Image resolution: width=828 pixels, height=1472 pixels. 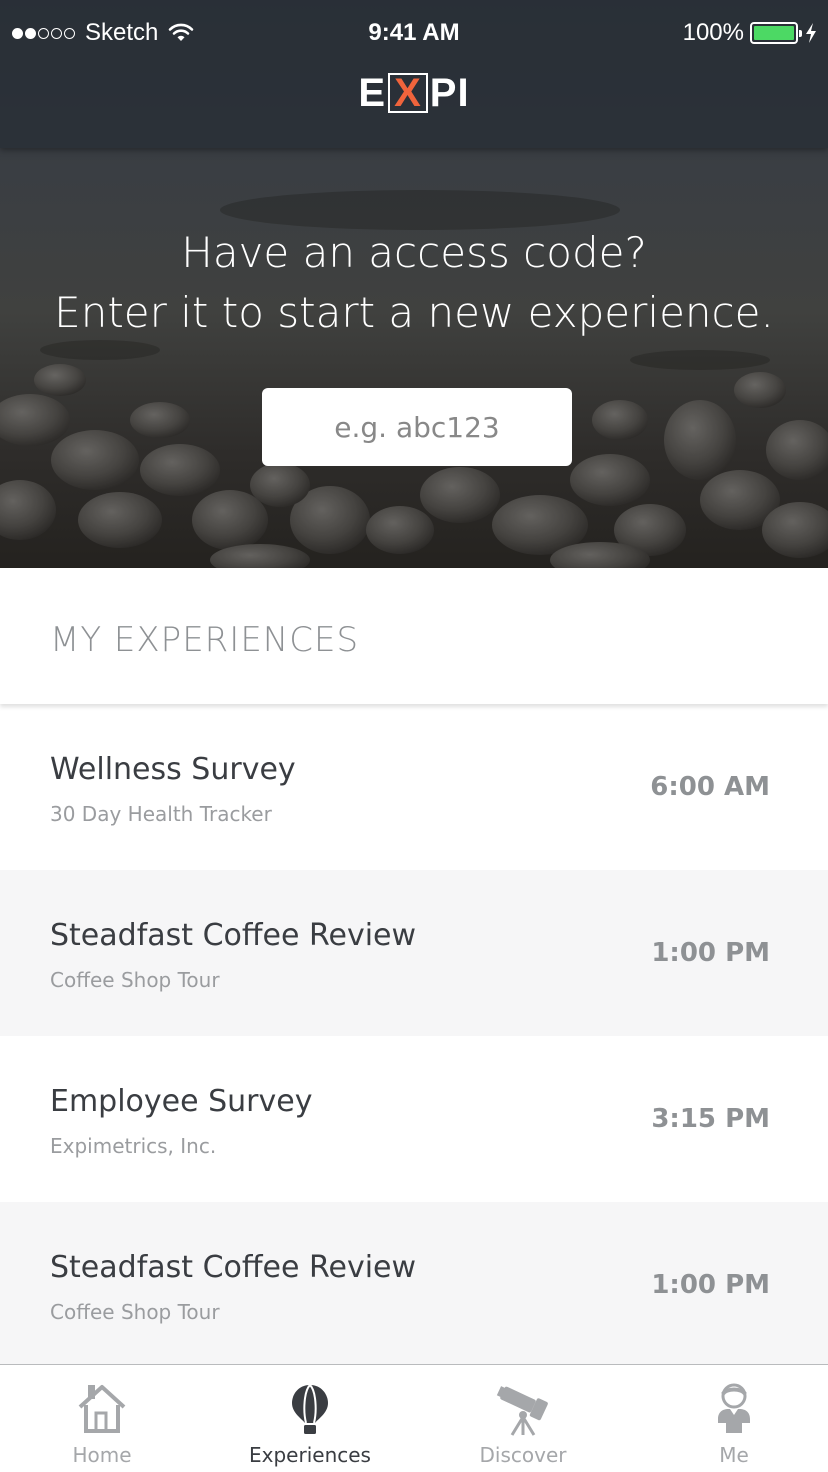 What do you see at coordinates (372, 93) in the screenshot?
I see `logo-left: E` at bounding box center [372, 93].